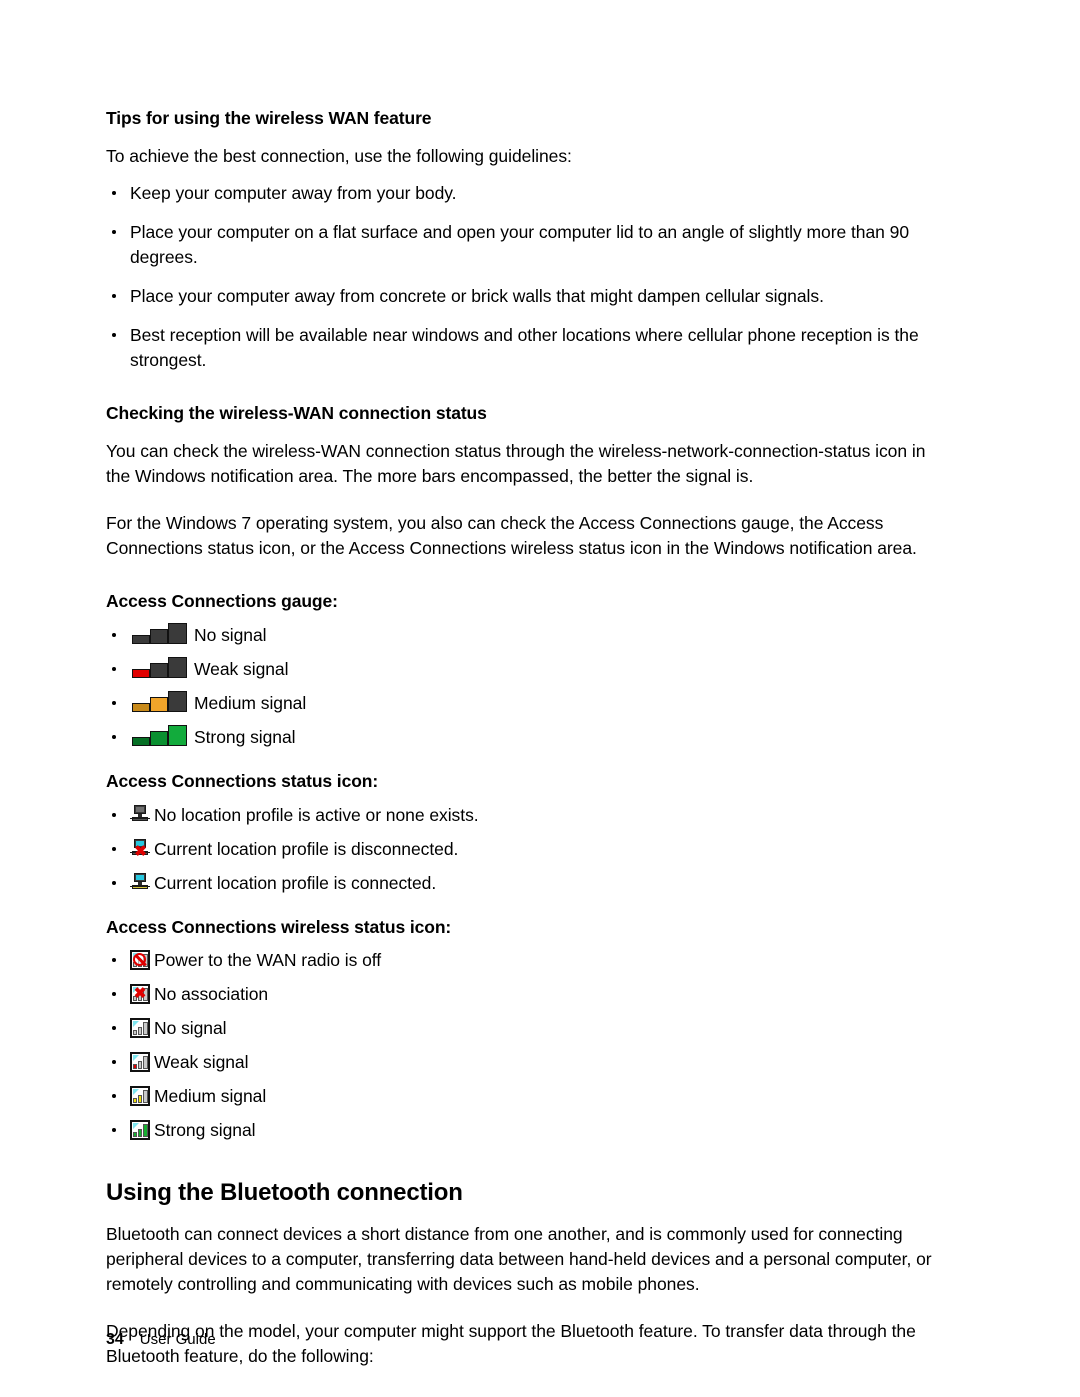 This screenshot has height=1397, width=1080. I want to click on wireless-no-association-icon: ✖, so click(140, 994).